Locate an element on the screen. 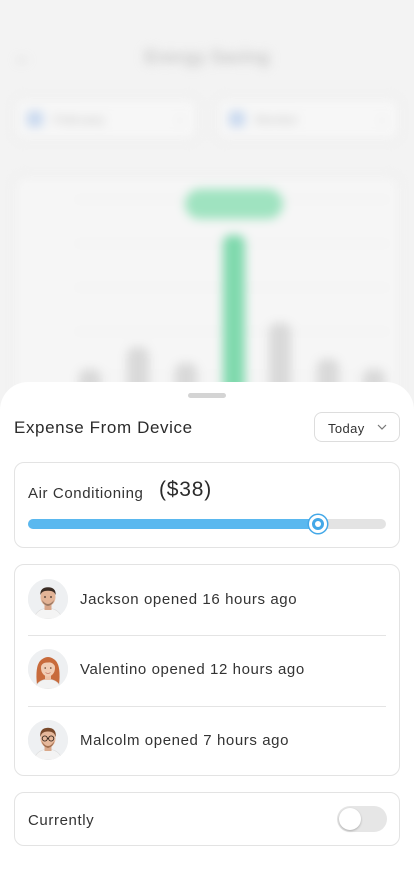 The width and height of the screenshot is (414, 896). list-item: Malcolm opened 7 hours ago is located at coordinates (207, 742).